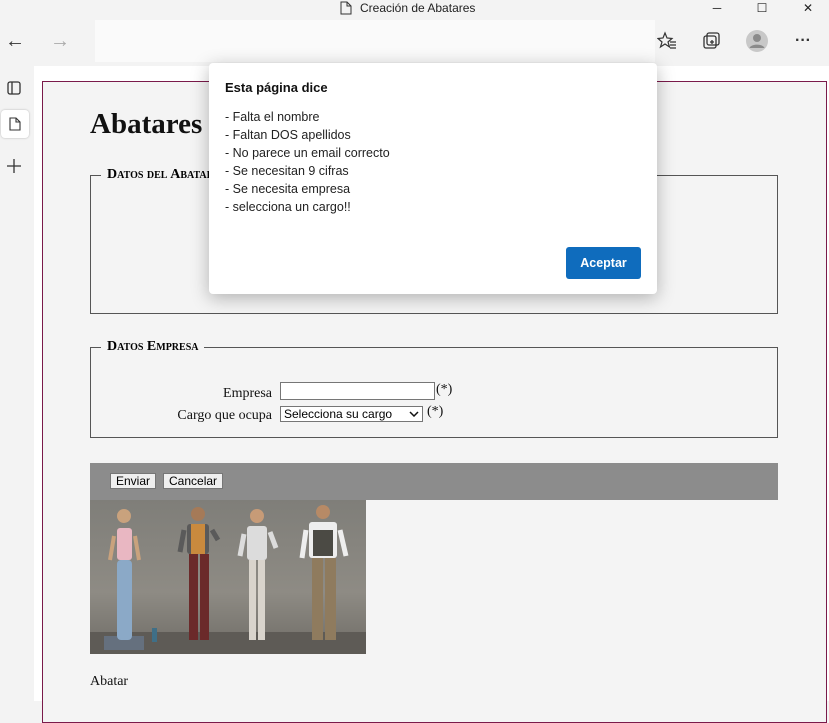 The height and width of the screenshot is (723, 829). I want to click on empresa-input, so click(357, 391).